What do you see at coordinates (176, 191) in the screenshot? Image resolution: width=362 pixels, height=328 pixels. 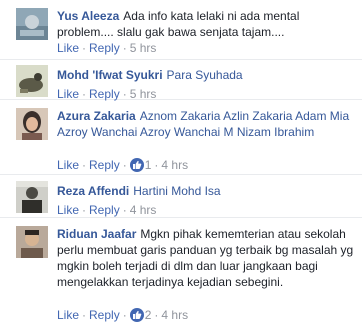 I see `comment-text: Hartini Mohd Isa` at bounding box center [176, 191].